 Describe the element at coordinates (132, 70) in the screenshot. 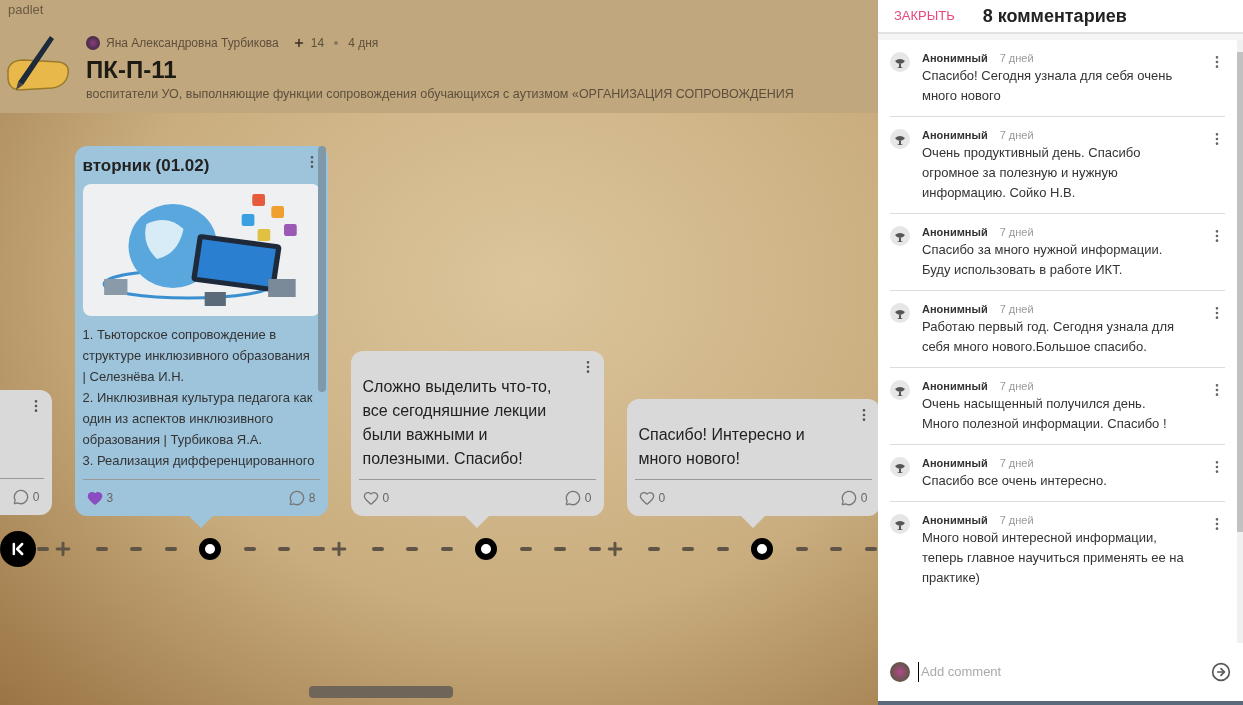

I see `board-title: ПК-П-11` at that location.